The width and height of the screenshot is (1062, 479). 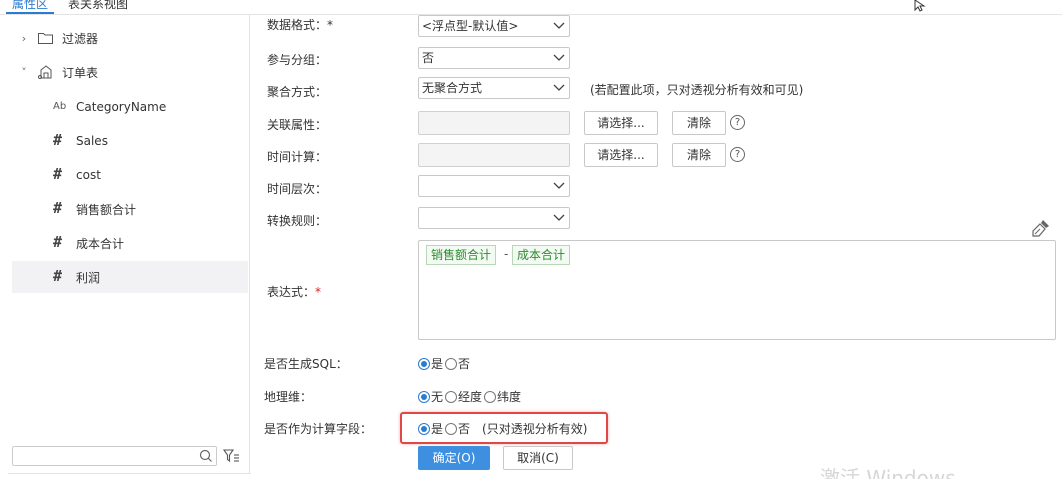 I want to click on field-profit: # 利润, so click(x=130, y=277).